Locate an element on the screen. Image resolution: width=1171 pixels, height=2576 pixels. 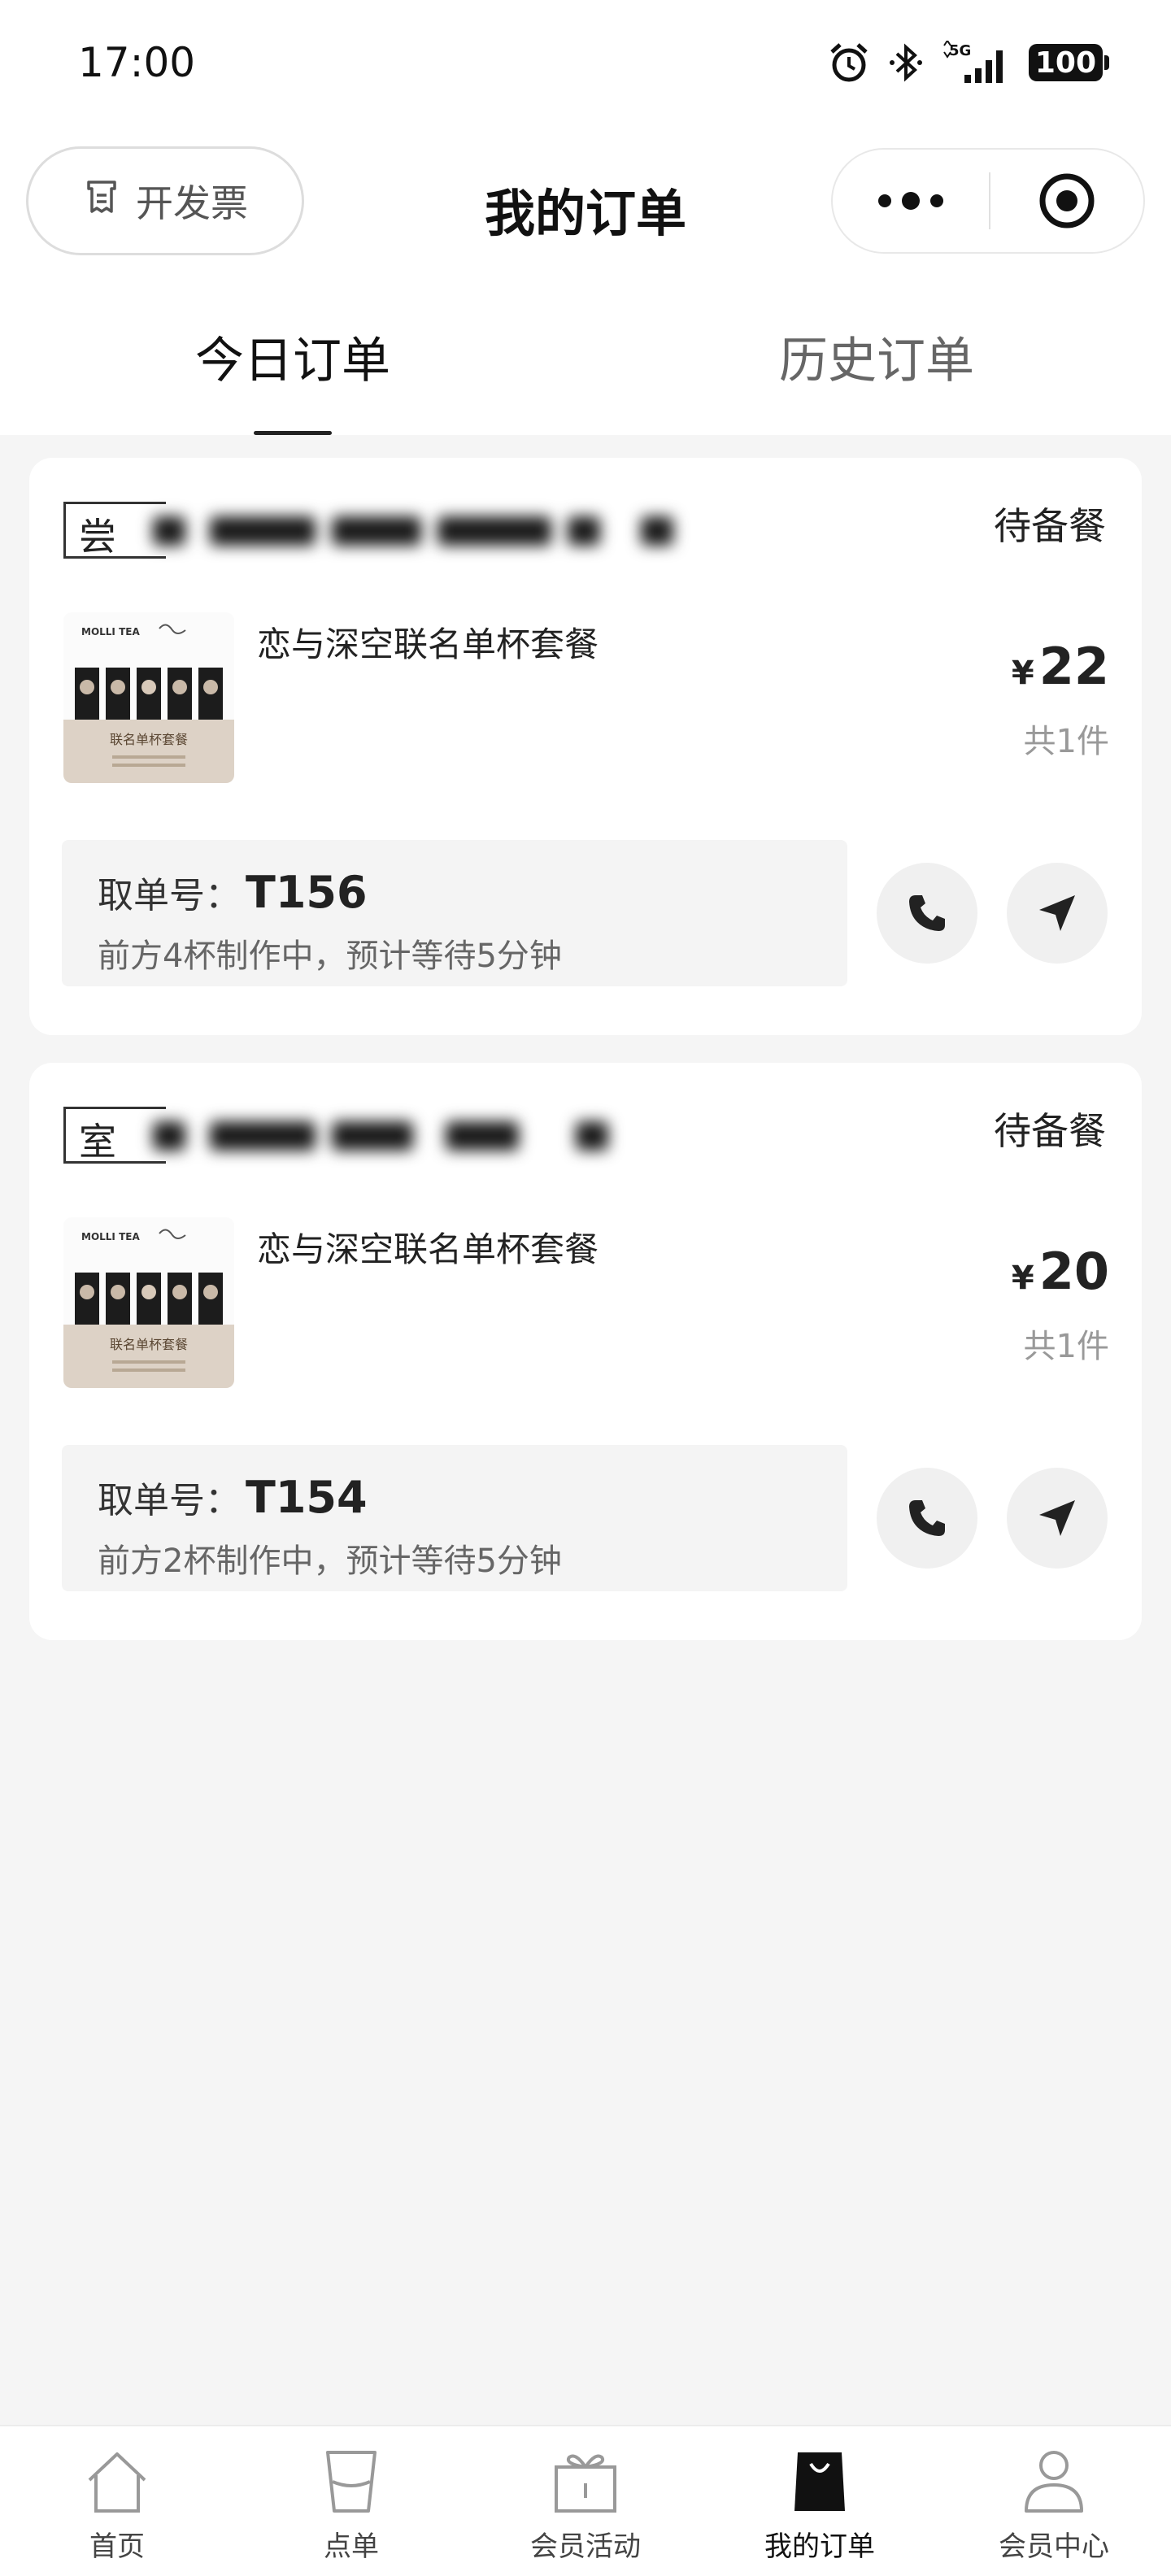
store-badge: 室 is located at coordinates (115, 1136).